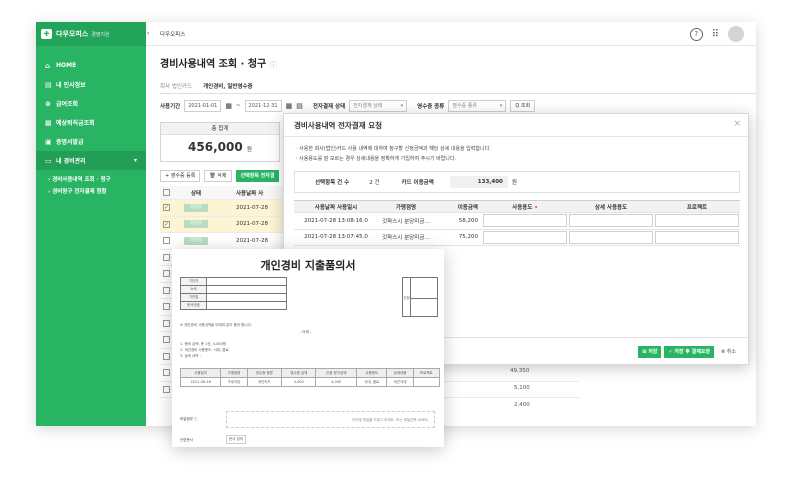 Image resolution: width=802 pixels, height=486 pixels. What do you see at coordinates (520, 371) in the screenshot?
I see `grid-amount: 49,350` at bounding box center [520, 371].